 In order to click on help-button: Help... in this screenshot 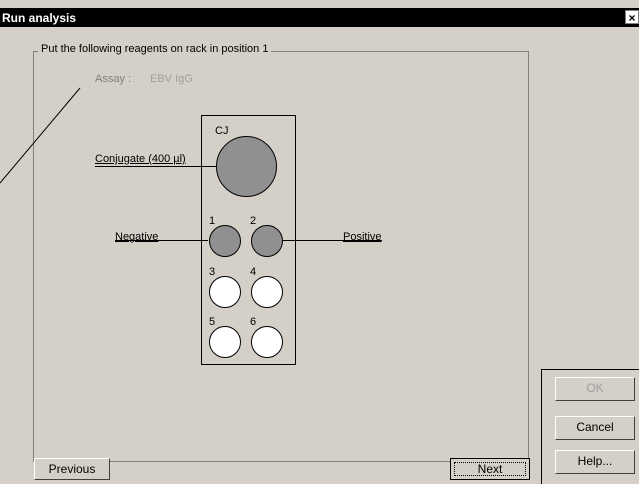, I will do `click(595, 462)`.